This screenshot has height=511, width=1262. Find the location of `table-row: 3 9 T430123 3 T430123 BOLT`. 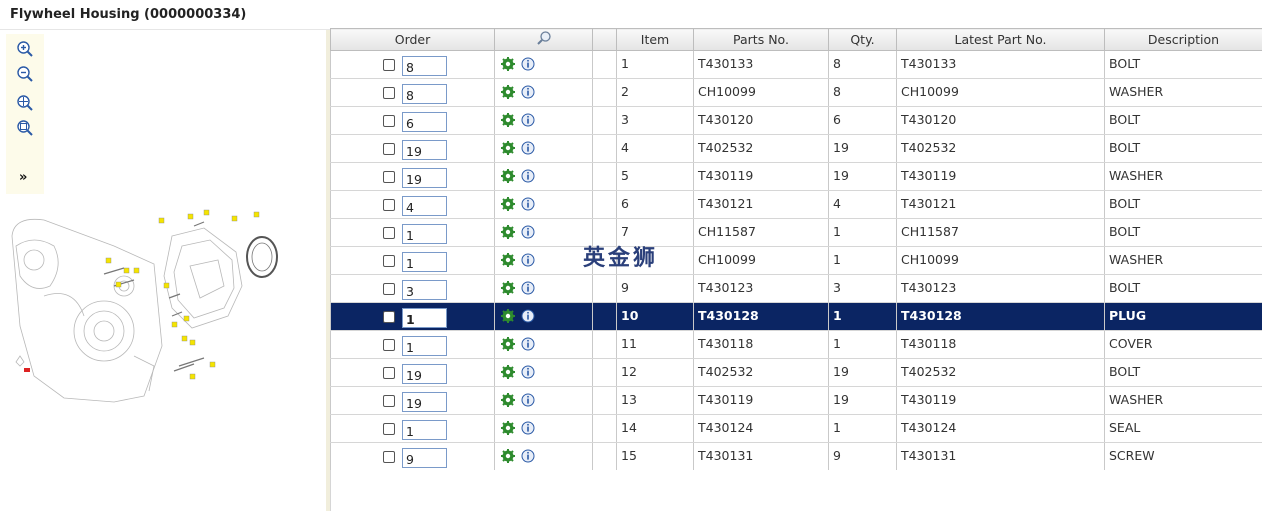

table-row: 3 9 T430123 3 T430123 BOLT is located at coordinates (796, 288).